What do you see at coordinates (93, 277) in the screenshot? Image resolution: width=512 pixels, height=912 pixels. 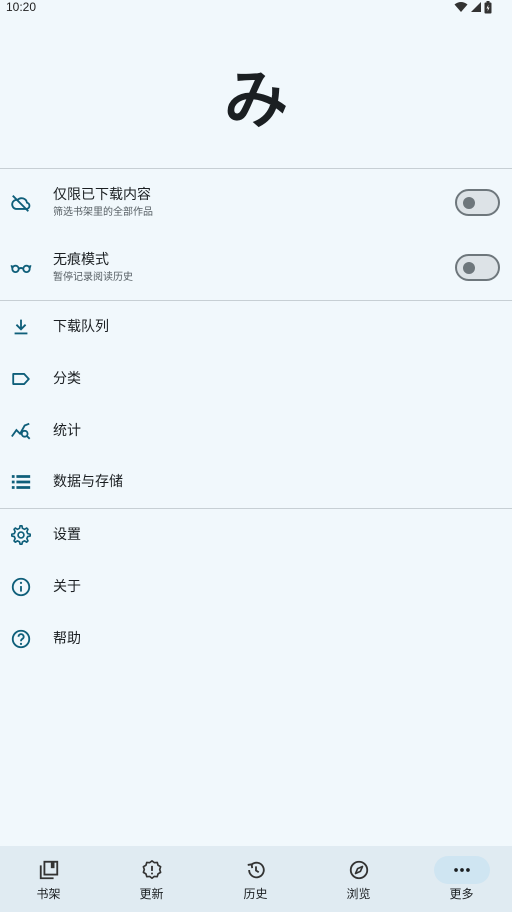 I see `incognito-subtitle: 暂停记录阅读历史` at bounding box center [93, 277].